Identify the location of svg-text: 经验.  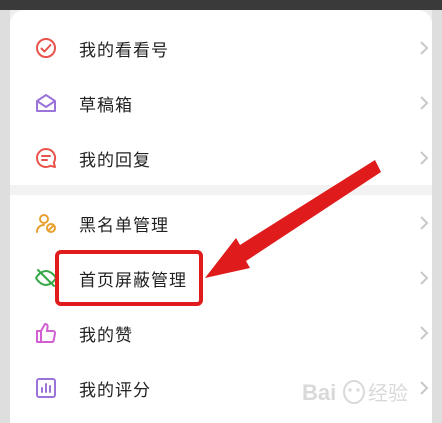
(388, 393).